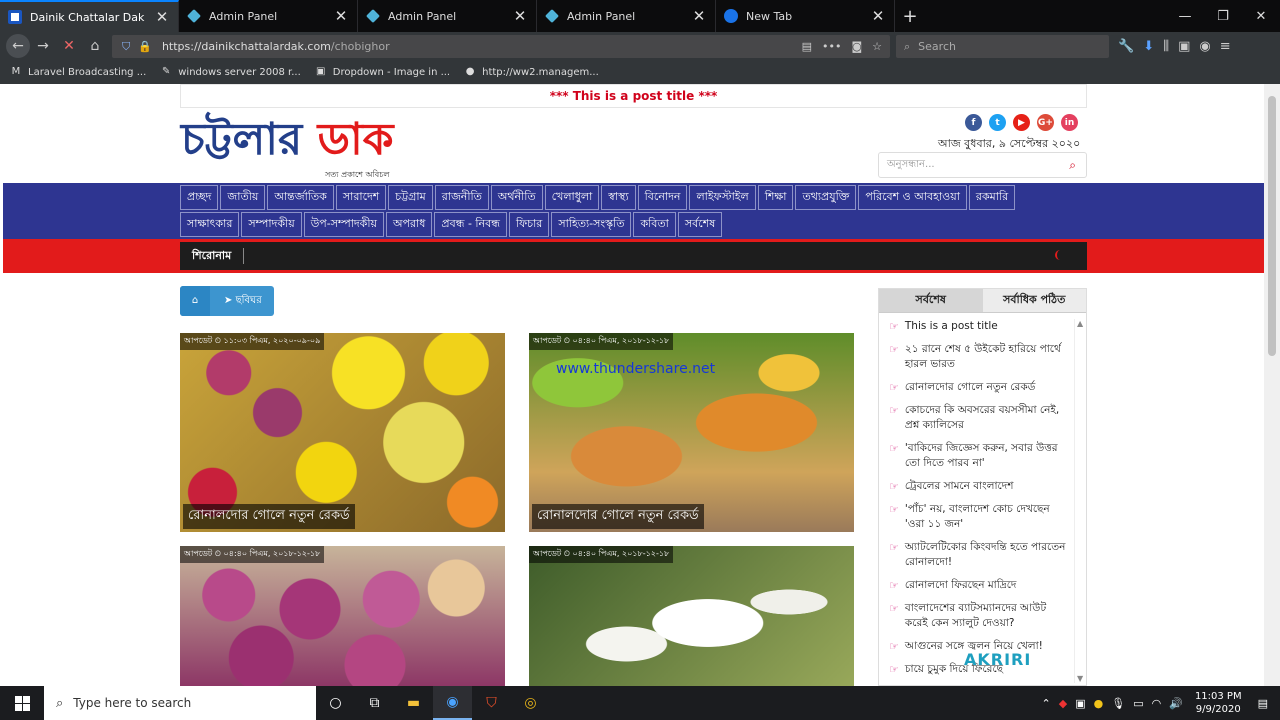 The width and height of the screenshot is (1280, 720). What do you see at coordinates (973, 122) in the screenshot?
I see `social-icon: f` at bounding box center [973, 122].